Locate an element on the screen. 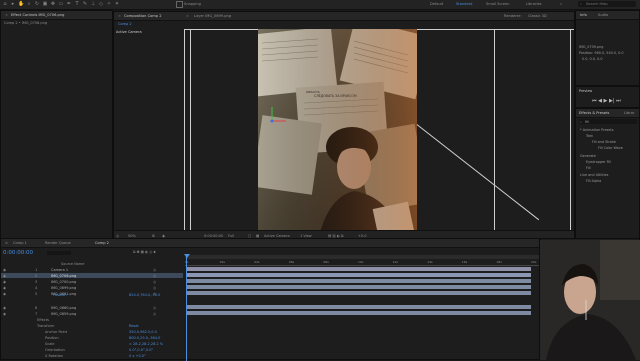 The width and height of the screenshot is (640, 361). composition-canvas: СЛЕДОВАТЬ ЗА ИРАКСОМ ОБЛАСТЬ is located at coordinates (337, 134).